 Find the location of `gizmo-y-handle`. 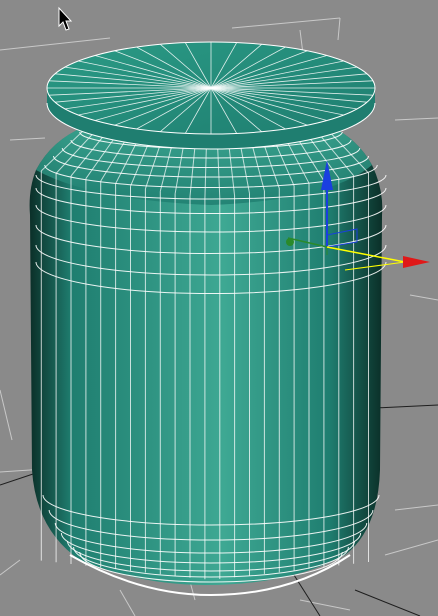

gizmo-y-handle is located at coordinates (290, 242).